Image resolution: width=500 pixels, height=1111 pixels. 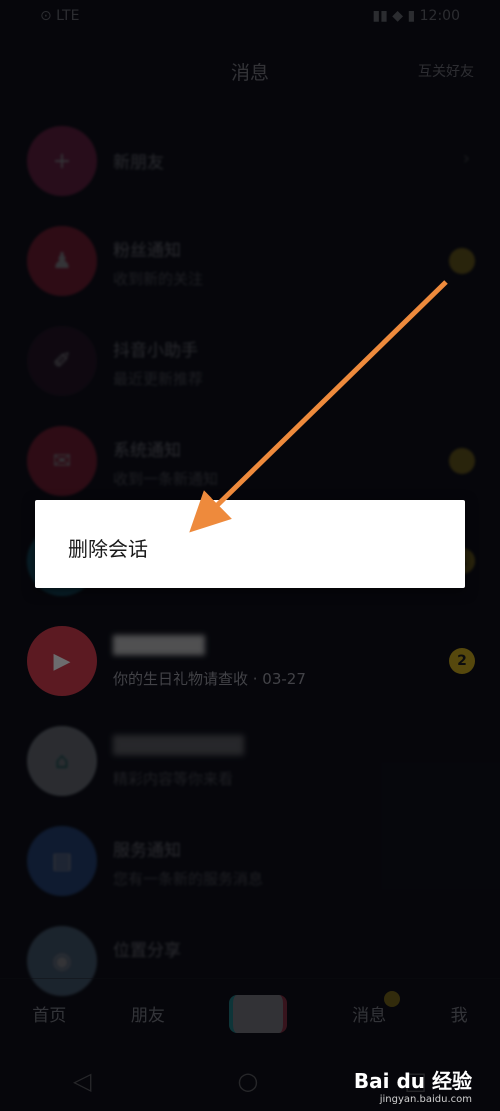 I want to click on watermark: Bai du 经验 jingyan.baidu.com, so click(x=413, y=1085).